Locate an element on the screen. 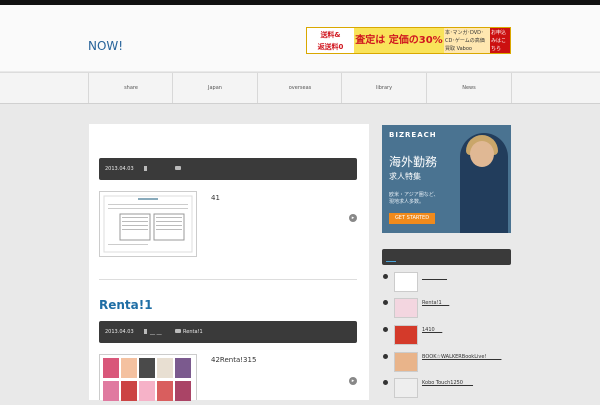 This screenshot has height=405, width=600. sidebar-list-item: BOOK☆WALKERBookLive!______ is located at coordinates (447, 363).